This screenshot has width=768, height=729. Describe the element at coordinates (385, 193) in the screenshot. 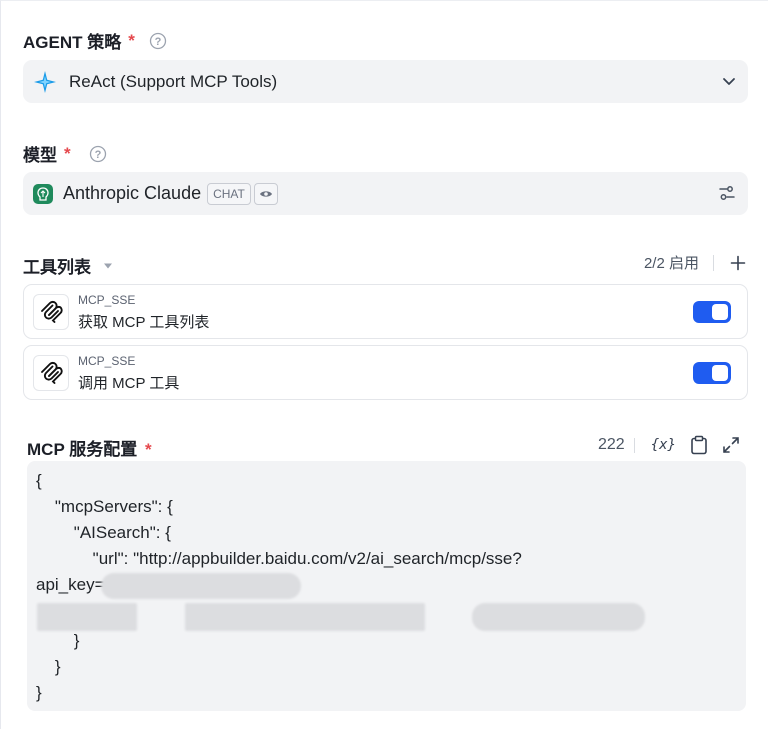

I see `model-select: Anthropic Claude CHAT` at that location.